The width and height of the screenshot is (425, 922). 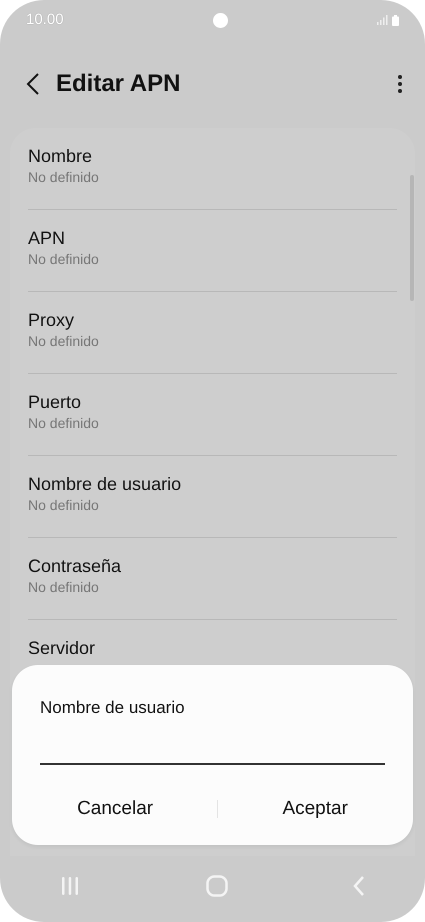 What do you see at coordinates (212, 168) in the screenshot?
I see `setting-item: Nombre No definido` at bounding box center [212, 168].